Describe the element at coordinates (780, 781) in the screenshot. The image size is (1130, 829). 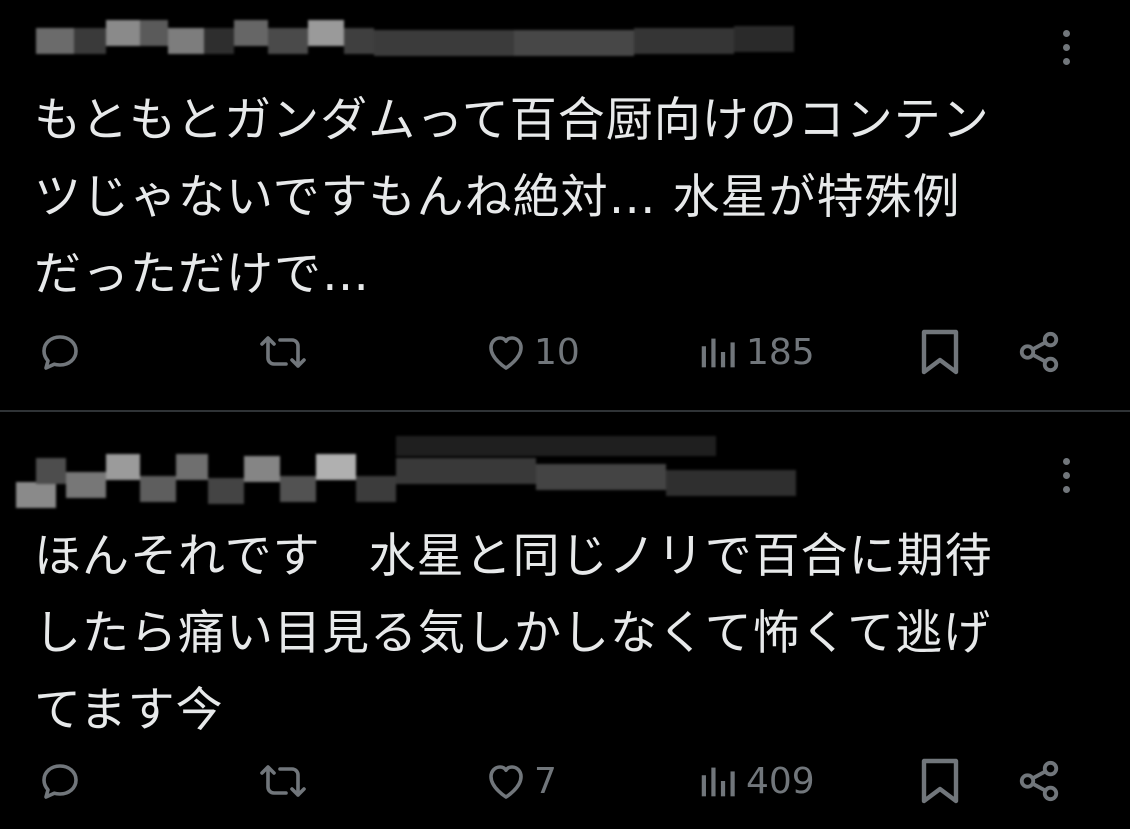
I see `views-count: 409` at that location.